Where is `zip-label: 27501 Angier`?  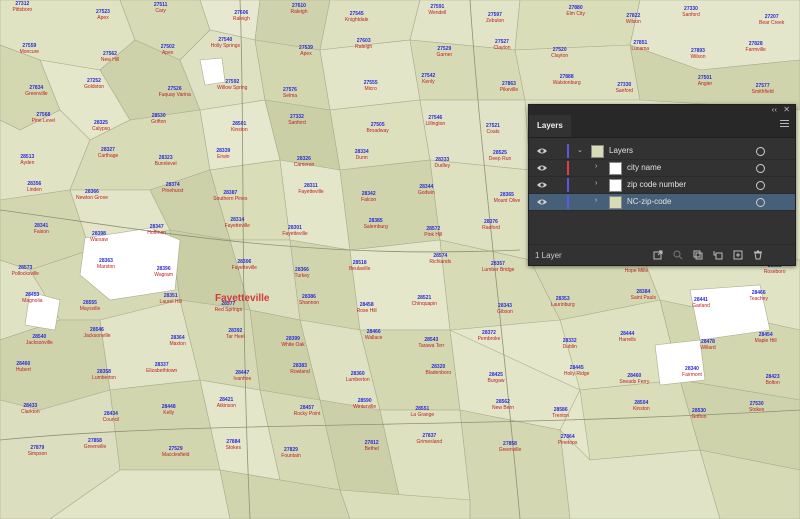
zip-label: 27501 Angier is located at coordinates (705, 81).